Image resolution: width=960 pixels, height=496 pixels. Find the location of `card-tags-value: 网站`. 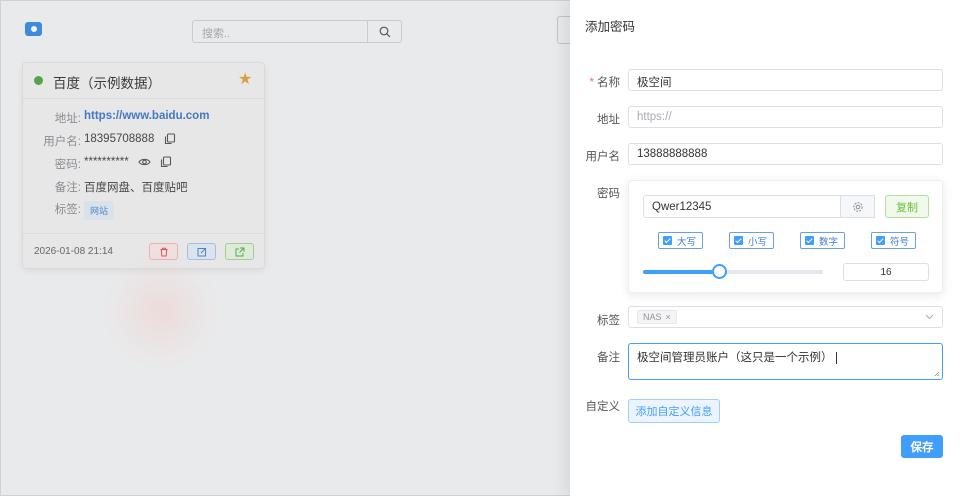

card-tags-value: 网站 is located at coordinates (99, 210).